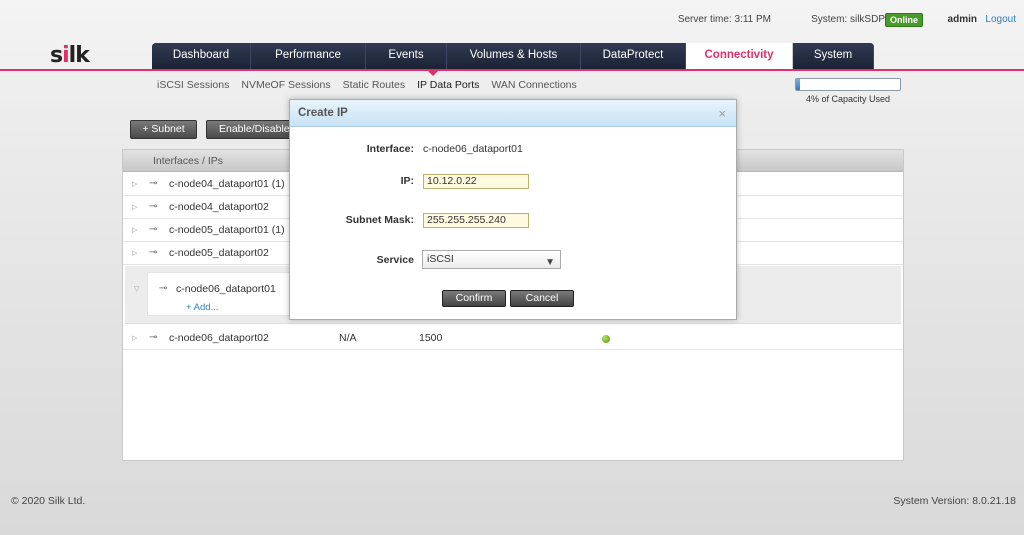 The height and width of the screenshot is (535, 1024). Describe the element at coordinates (513, 113) in the screenshot. I see `dialog-title: Create IP` at that location.